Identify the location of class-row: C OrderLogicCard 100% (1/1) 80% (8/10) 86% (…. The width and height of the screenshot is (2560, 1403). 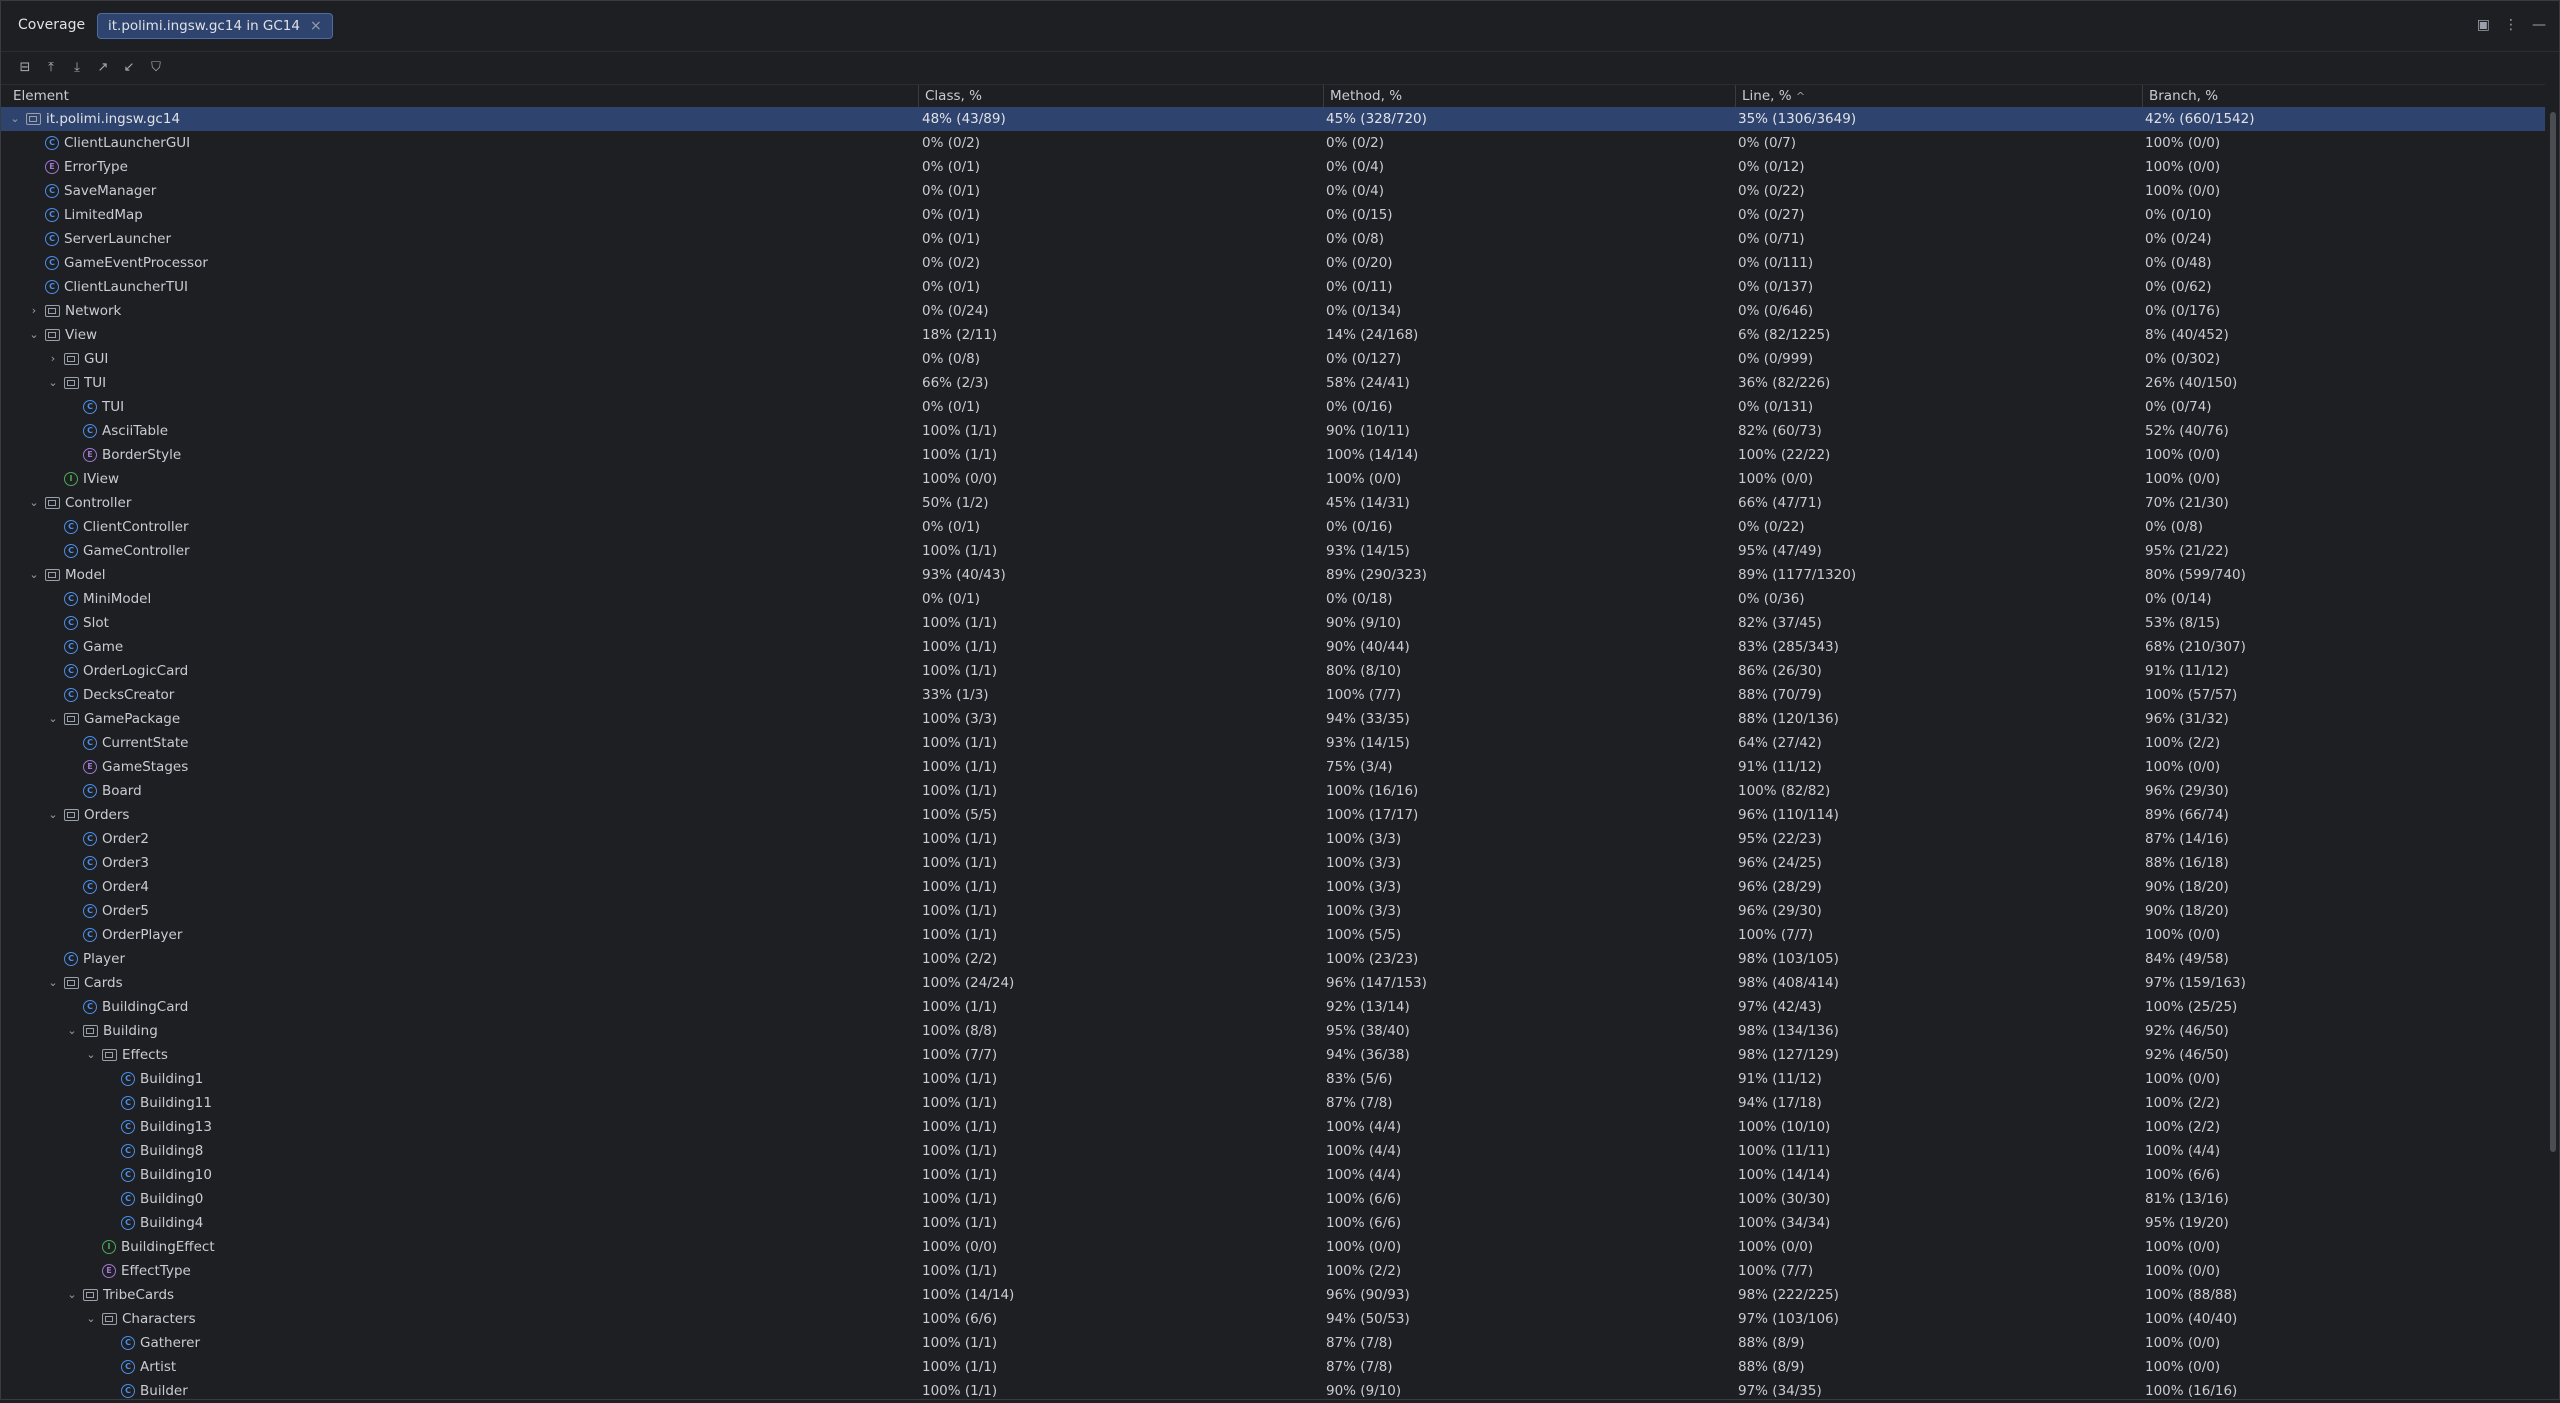
(1272, 671).